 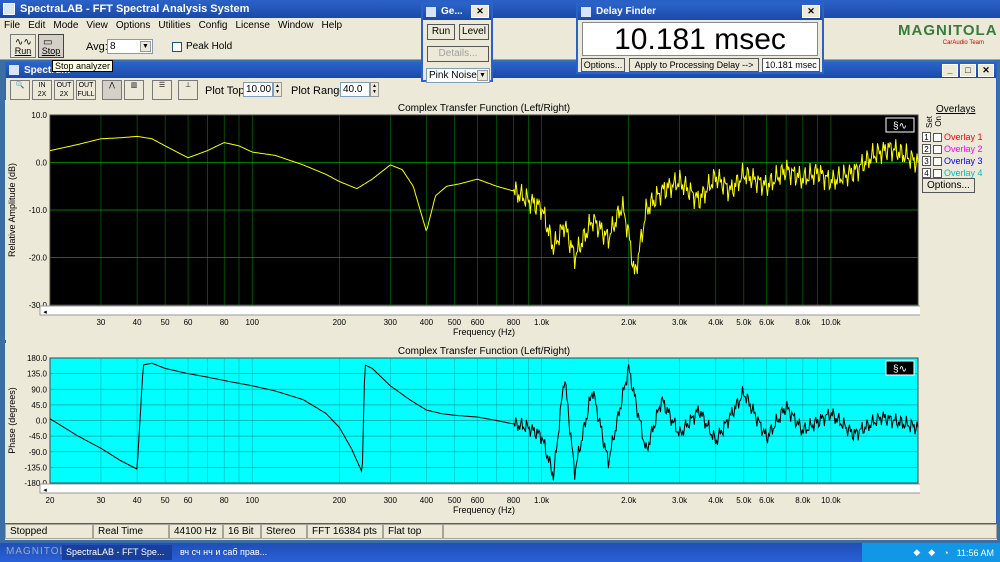 What do you see at coordinates (202, 46) in the screenshot?
I see `peak-hold-checkbox: Peak Hold` at bounding box center [202, 46].